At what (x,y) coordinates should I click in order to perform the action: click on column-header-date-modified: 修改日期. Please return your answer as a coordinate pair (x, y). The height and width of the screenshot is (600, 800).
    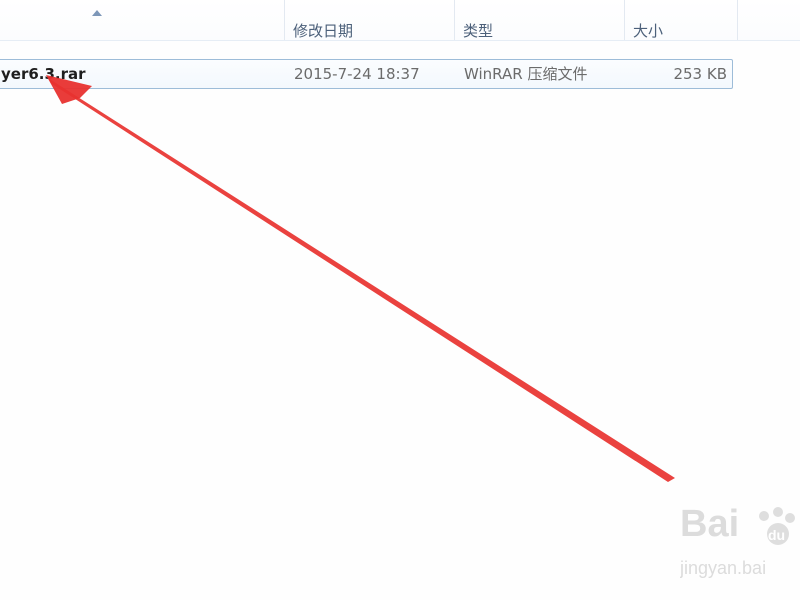
    Looking at the image, I should click on (369, 20).